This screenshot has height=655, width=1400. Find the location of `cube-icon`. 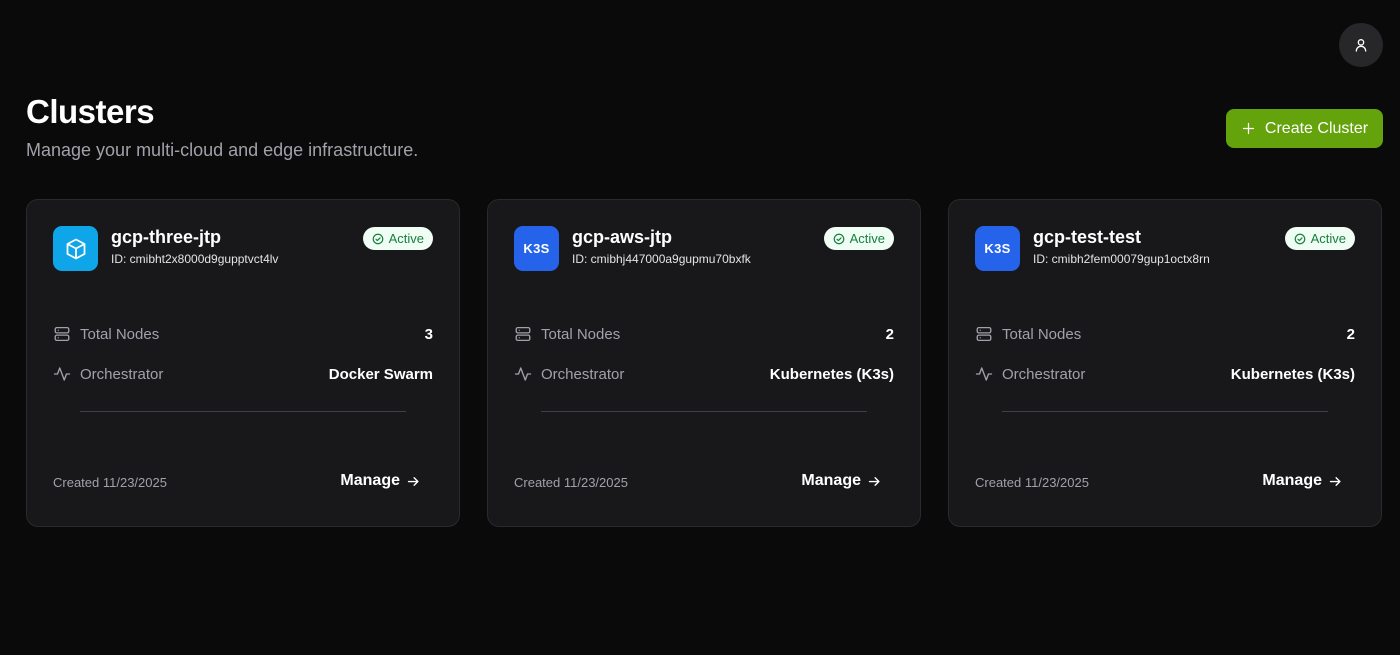

cube-icon is located at coordinates (75, 248).